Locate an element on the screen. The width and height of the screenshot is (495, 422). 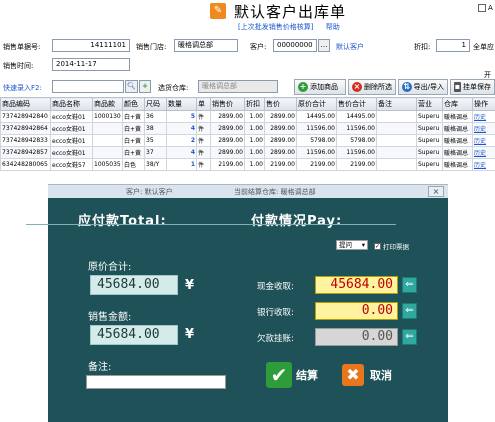
column-header: 售价 is located at coordinates (280, 104).